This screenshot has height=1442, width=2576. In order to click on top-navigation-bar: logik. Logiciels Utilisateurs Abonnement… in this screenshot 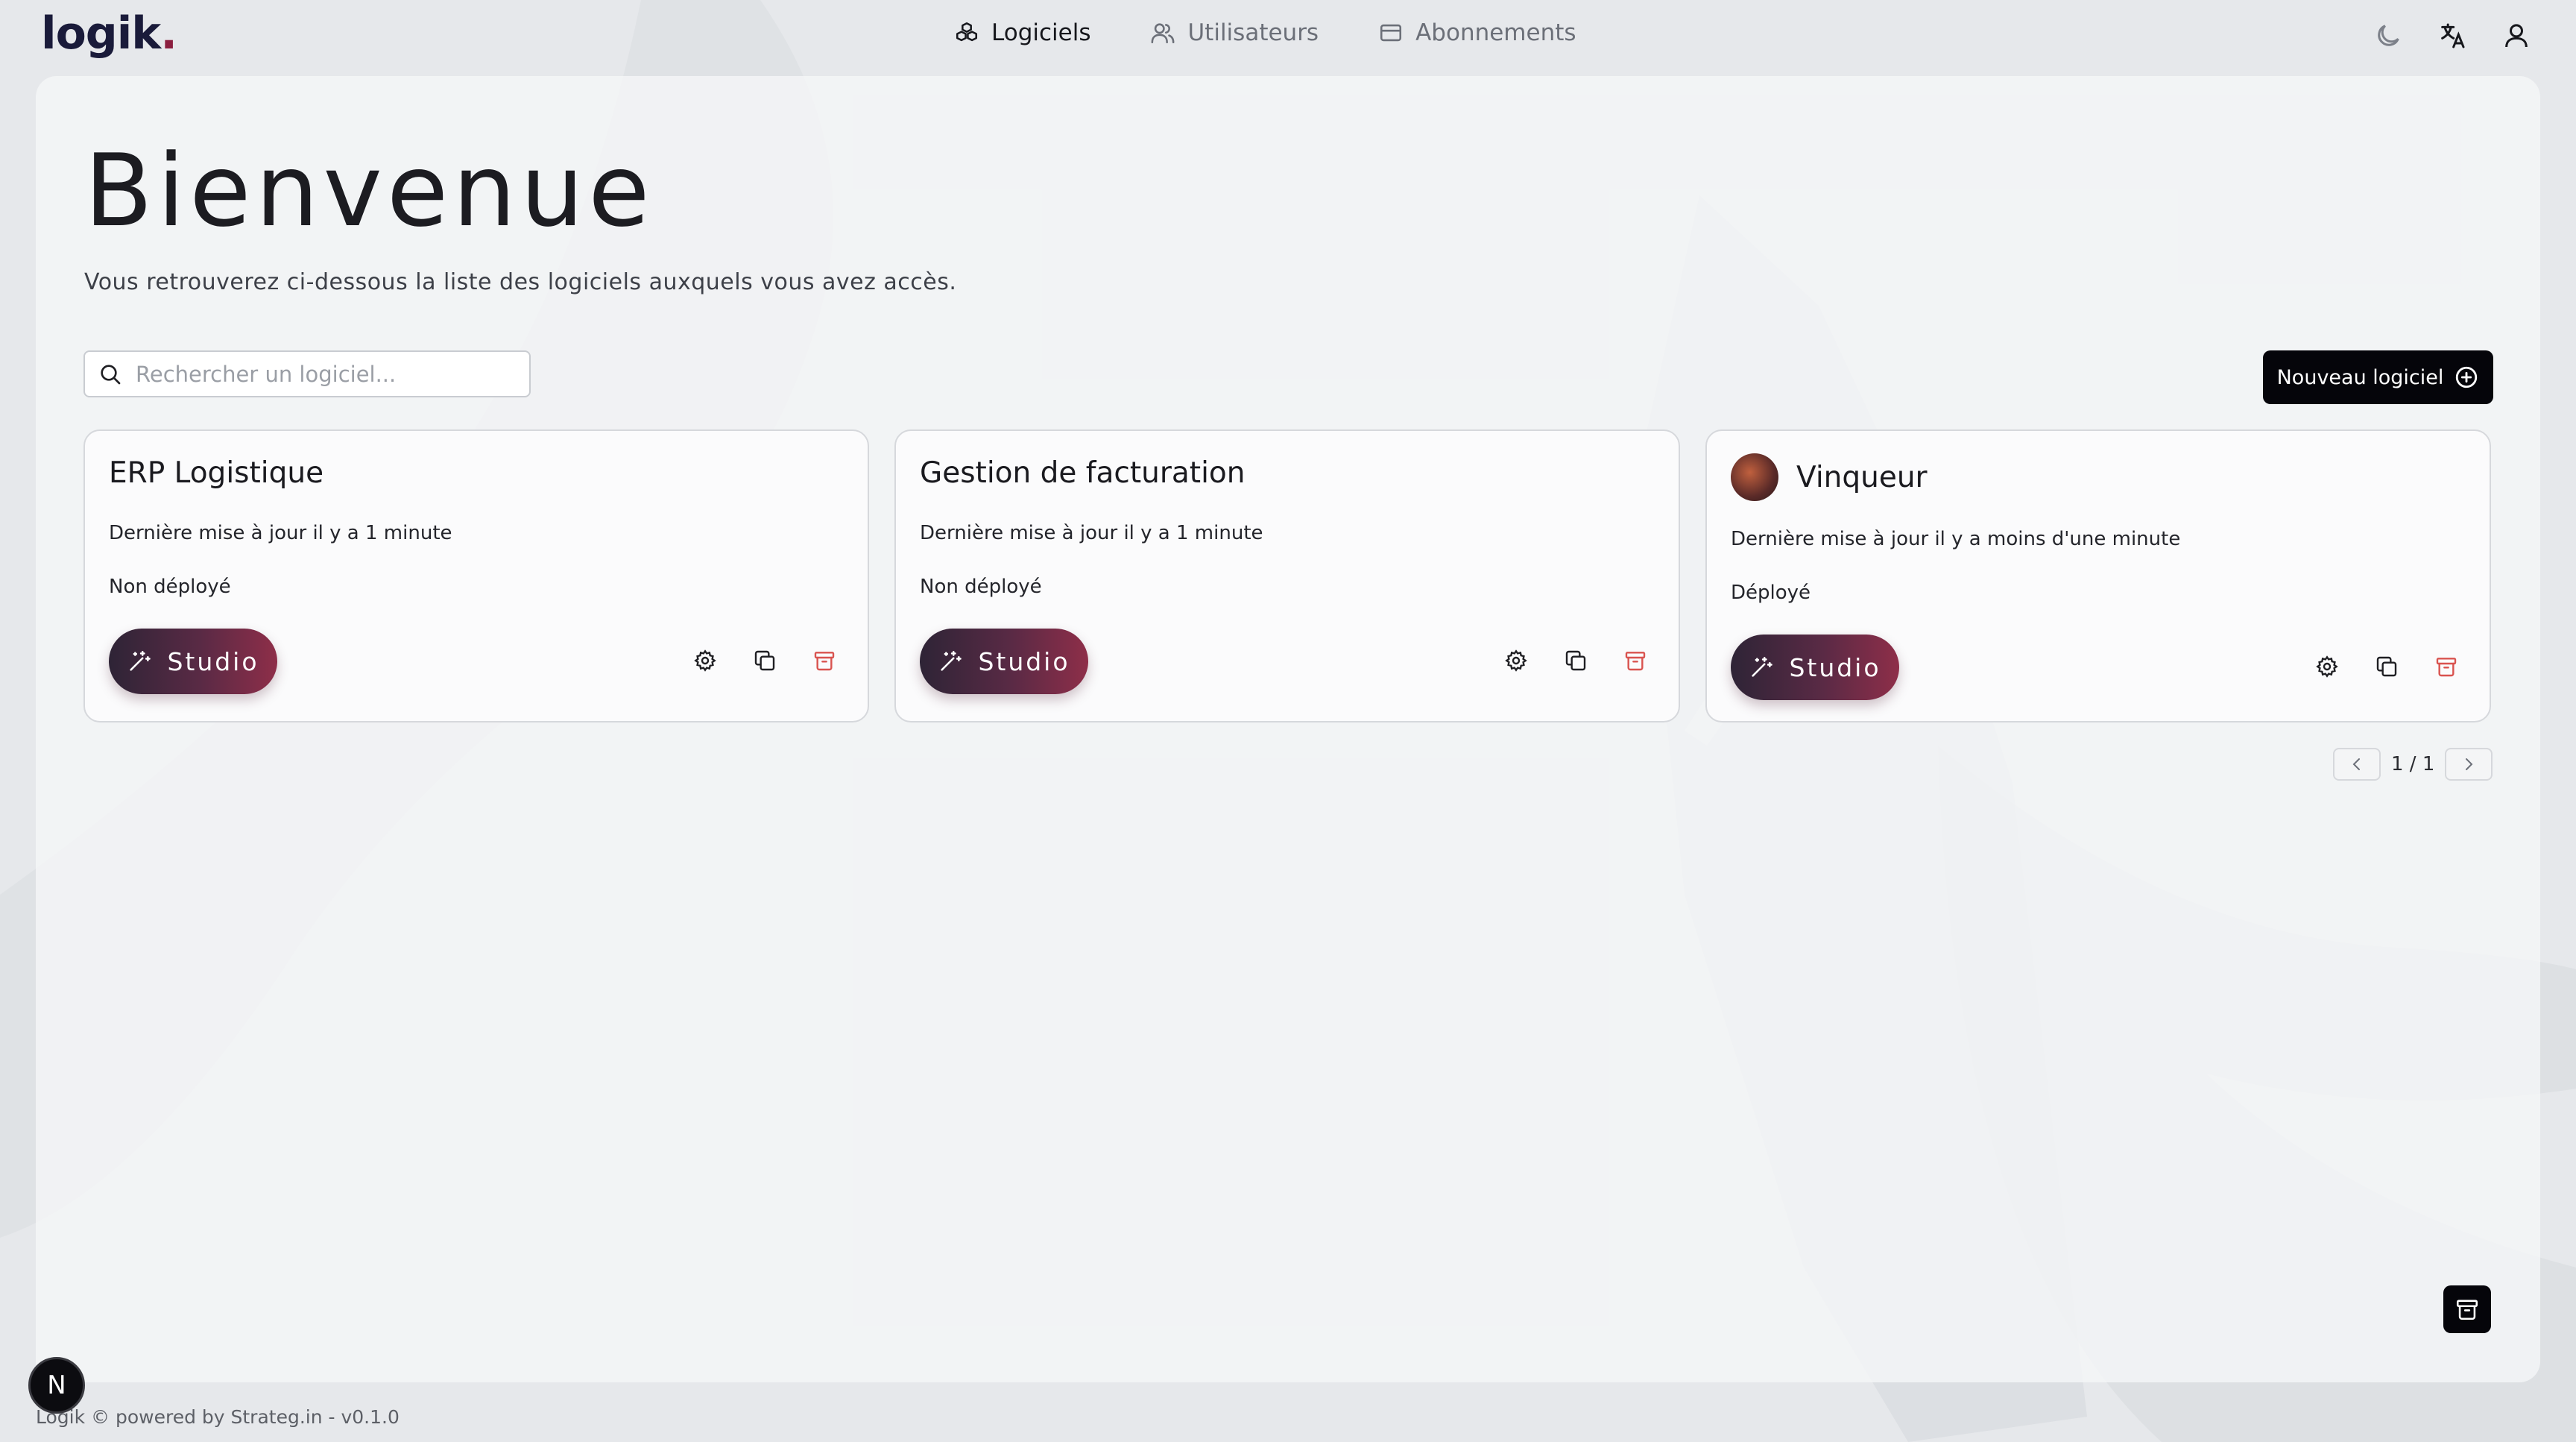, I will do `click(1288, 38)`.